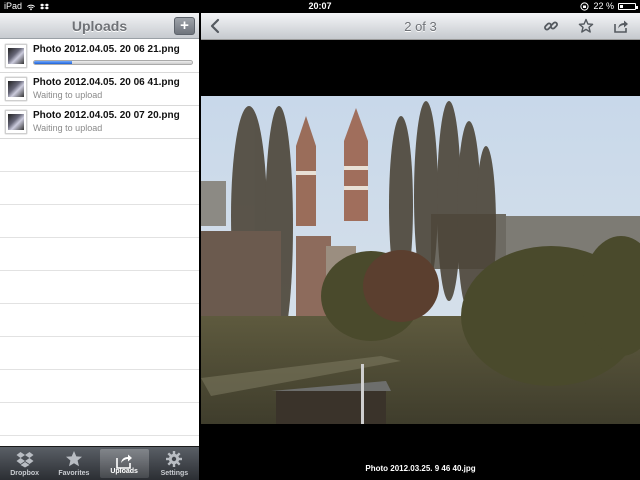 This screenshot has width=640, height=480. Describe the element at coordinates (73, 459) in the screenshot. I see `star-icon` at that location.